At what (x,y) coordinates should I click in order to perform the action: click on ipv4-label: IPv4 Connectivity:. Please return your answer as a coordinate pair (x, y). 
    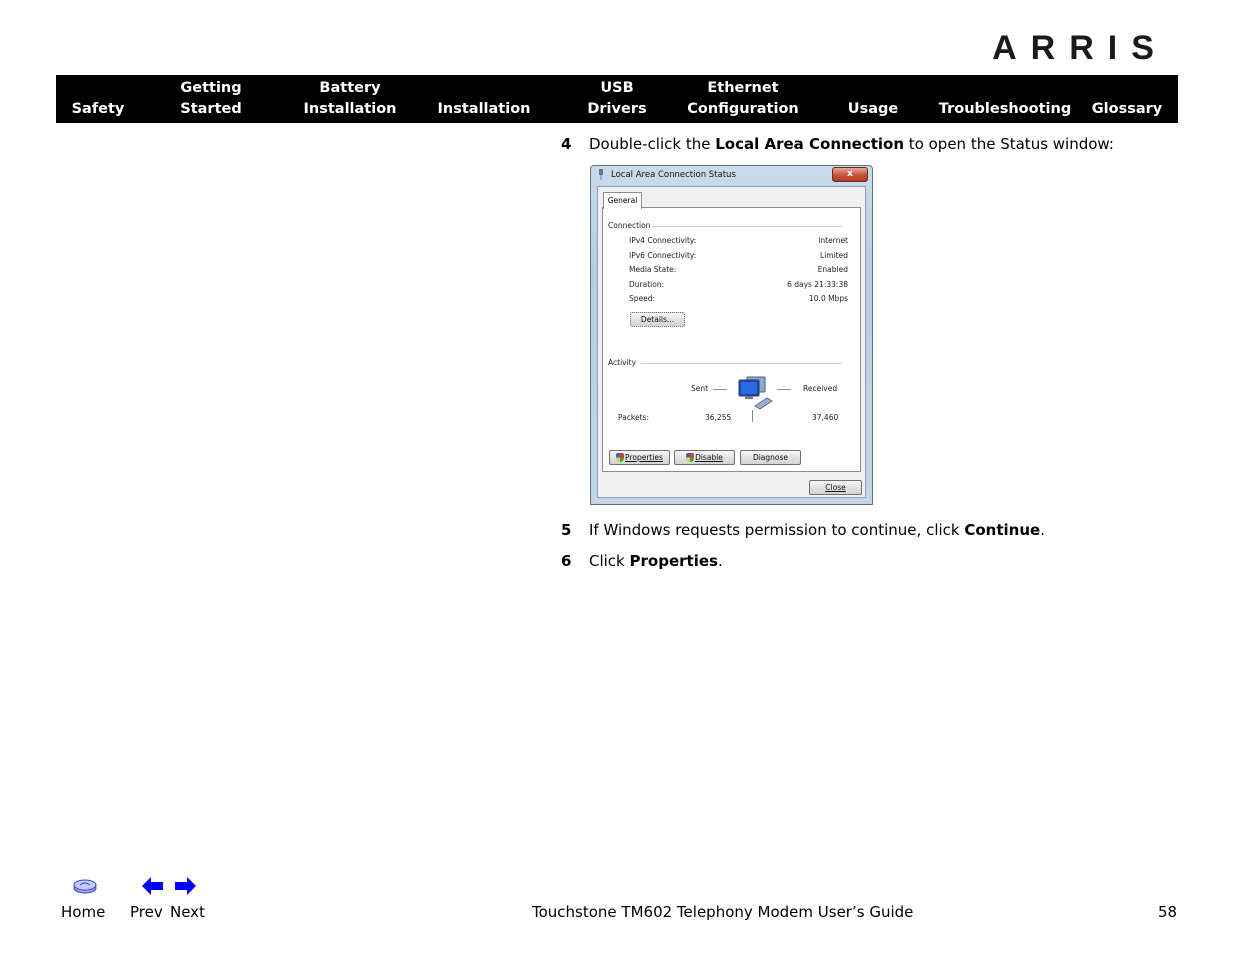
    Looking at the image, I should click on (663, 240).